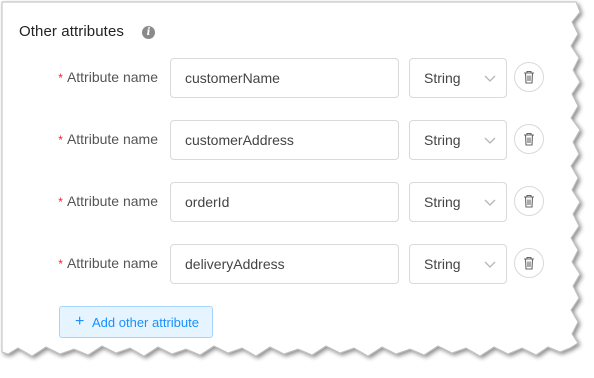 The width and height of the screenshot is (594, 378). Describe the element at coordinates (71, 31) in the screenshot. I see `section-title: Other attributes` at that location.